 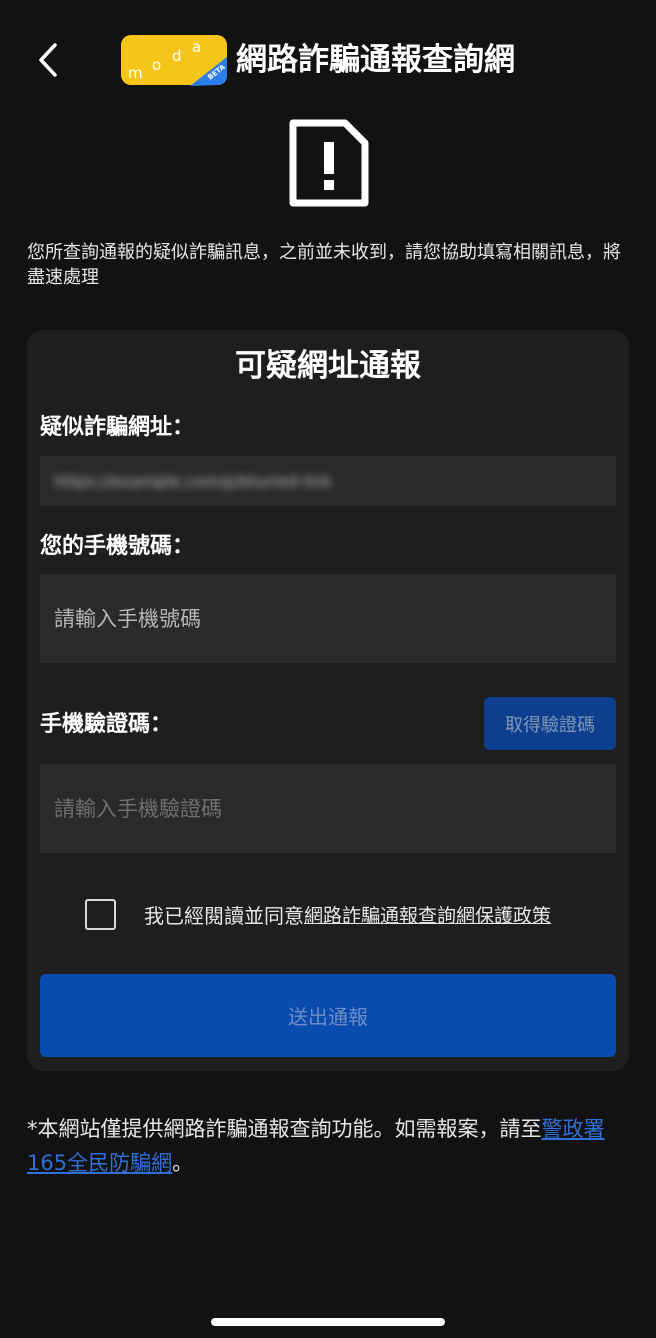 I want to click on url-label: 疑似詐騙網址：, so click(x=117, y=427).